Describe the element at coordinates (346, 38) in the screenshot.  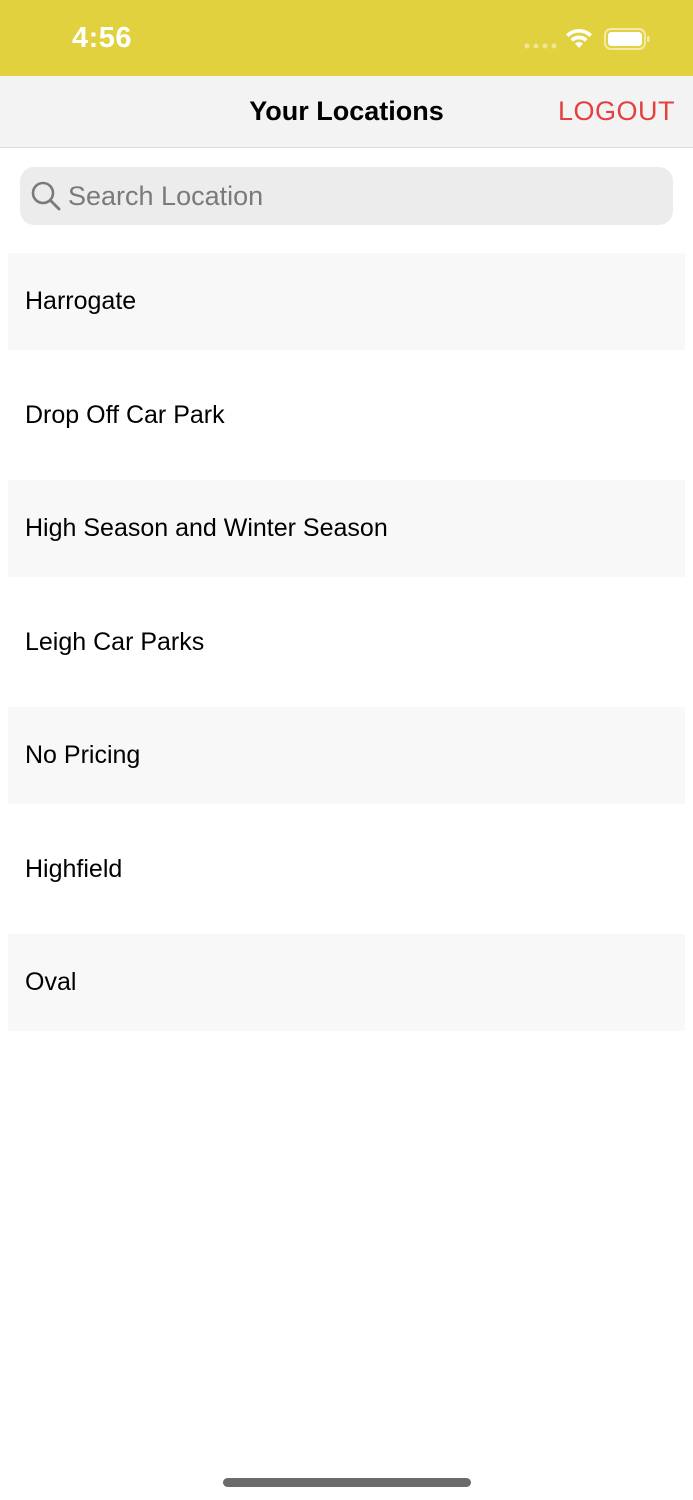
I see `status-bar: 4:56` at that location.